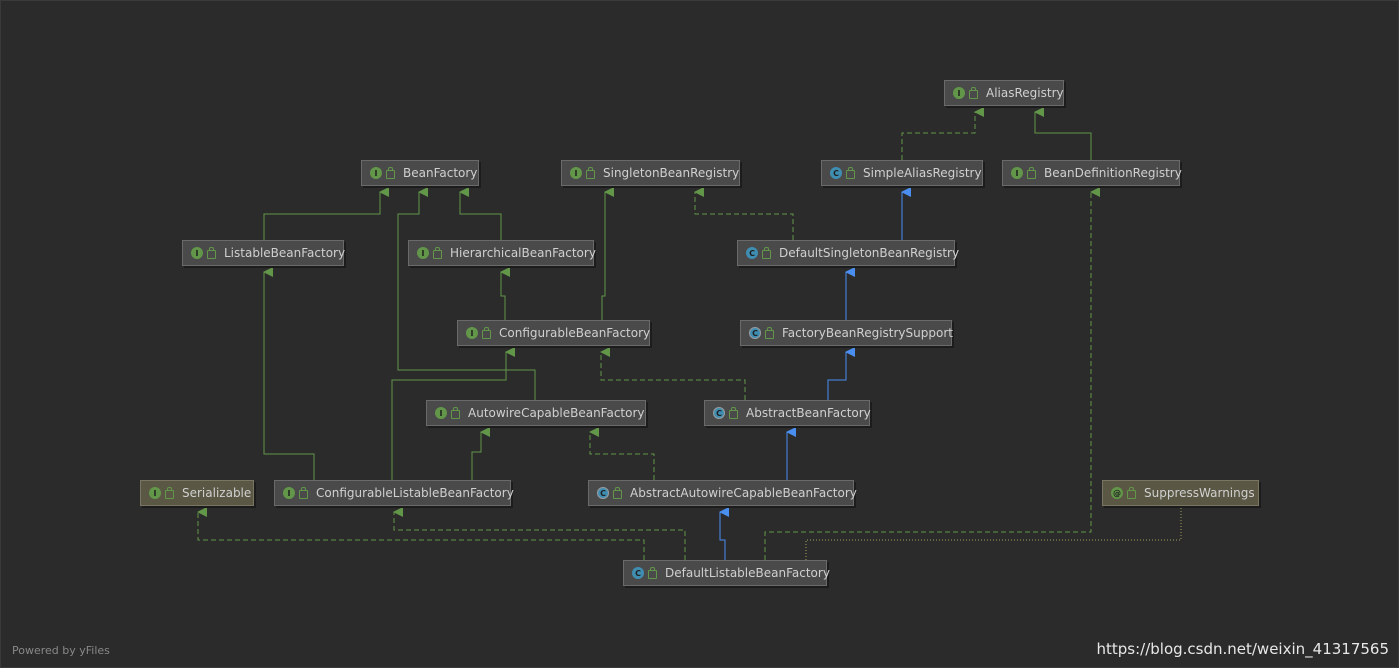 This screenshot has height=668, width=1399. I want to click on edge-listable-to-beanfactory, so click(326, 213).